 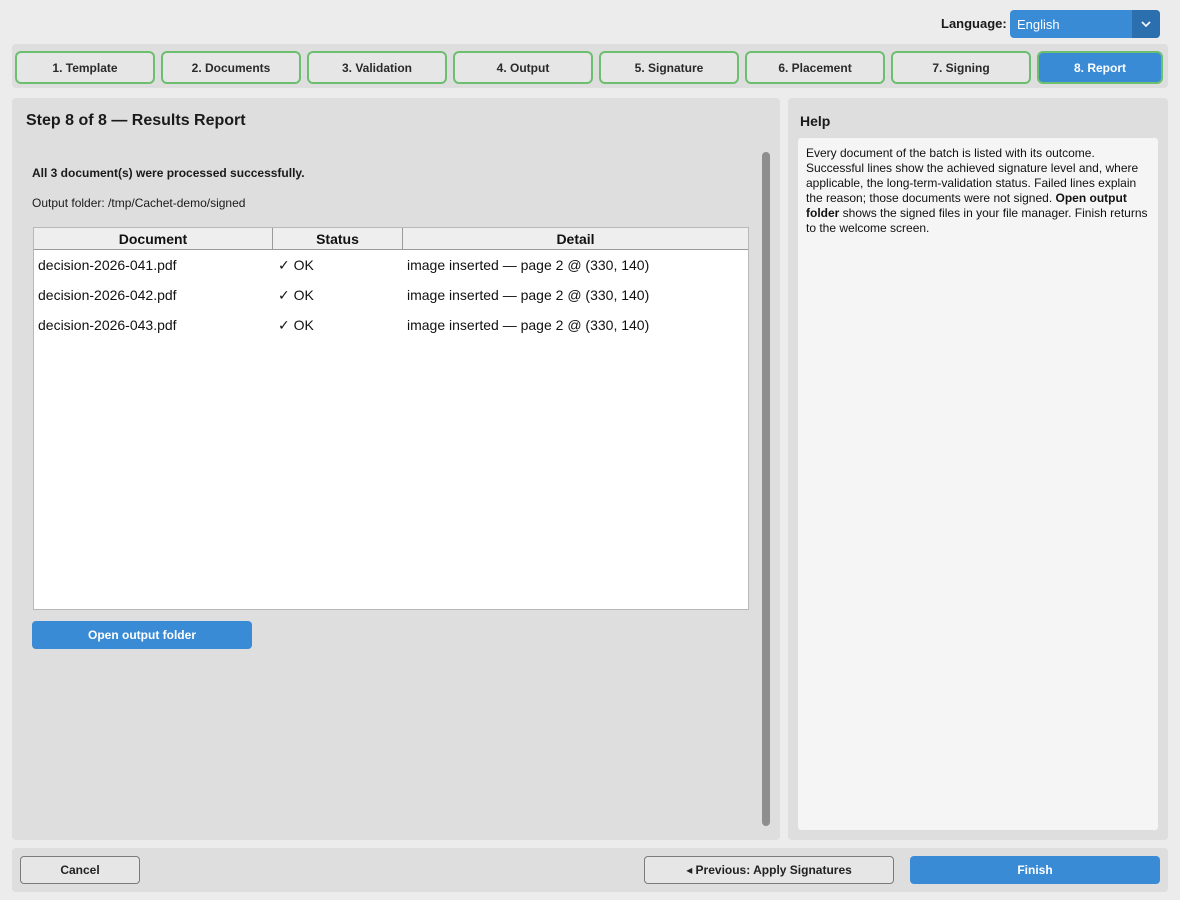 What do you see at coordinates (139, 203) in the screenshot?
I see `output-folder-text: Output folder: /tmp/Cachet-demo/signed` at bounding box center [139, 203].